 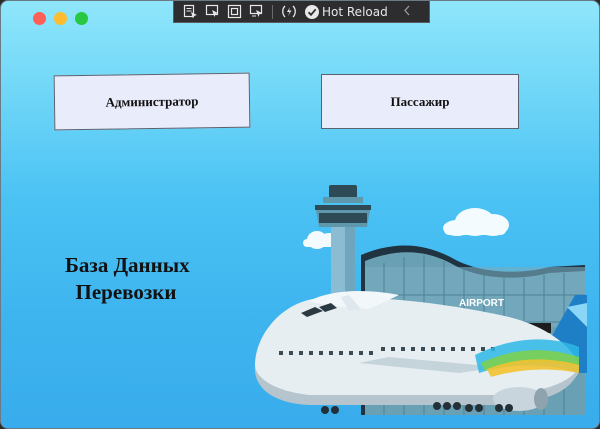 What do you see at coordinates (312, 11) in the screenshot?
I see `check-icon` at bounding box center [312, 11].